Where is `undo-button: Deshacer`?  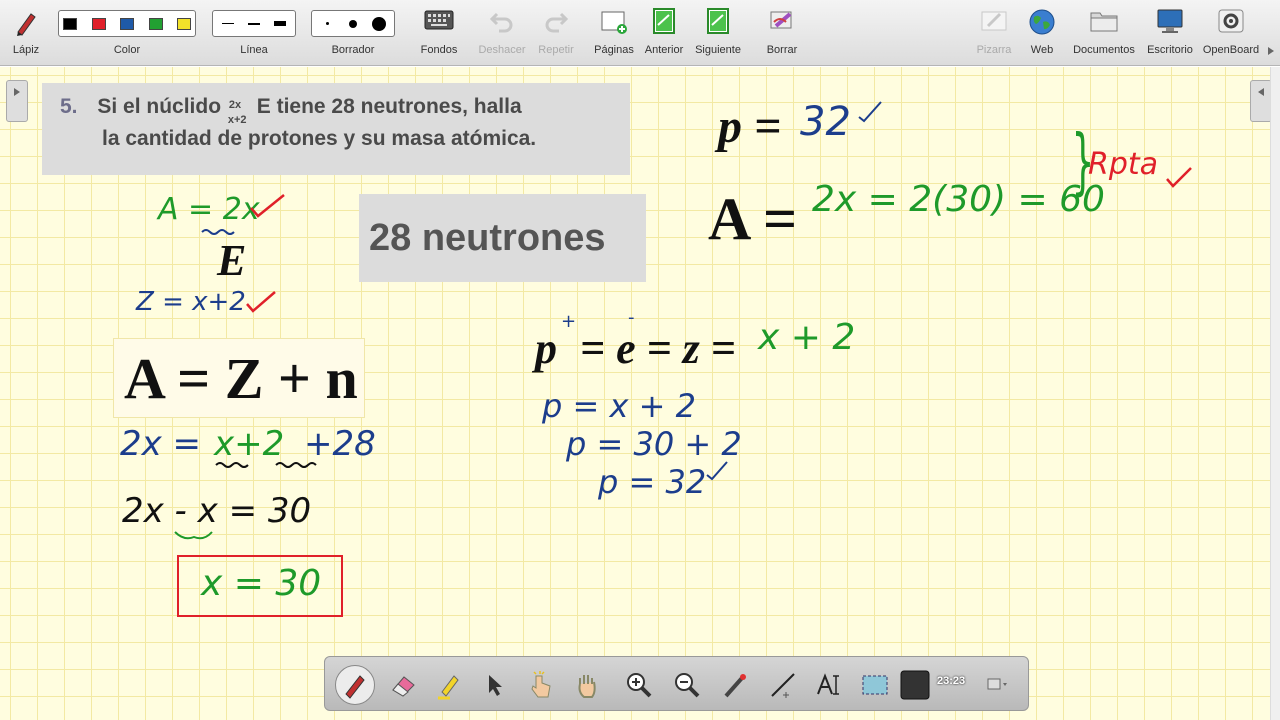 undo-button: Deshacer is located at coordinates (502, 33).